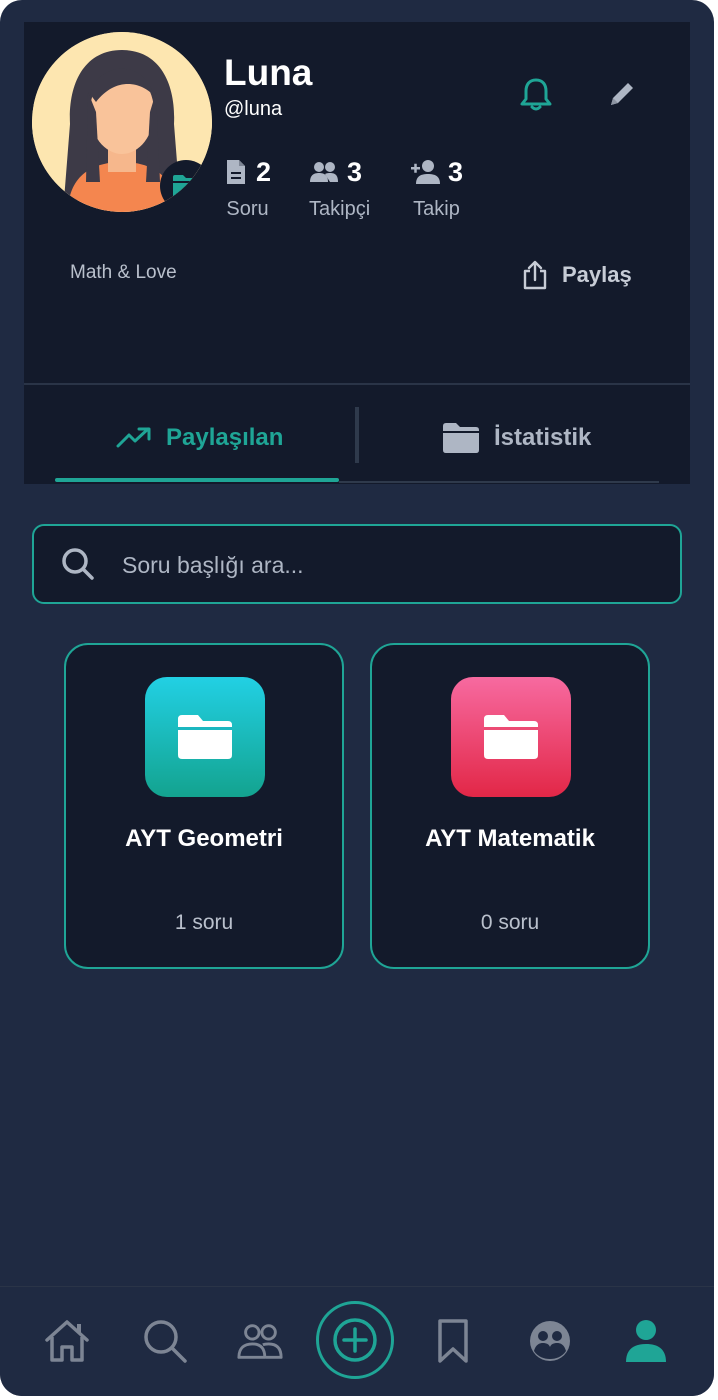 The height and width of the screenshot is (1400, 718). Describe the element at coordinates (268, 72) in the screenshot. I see `profile-name: Luna` at that location.